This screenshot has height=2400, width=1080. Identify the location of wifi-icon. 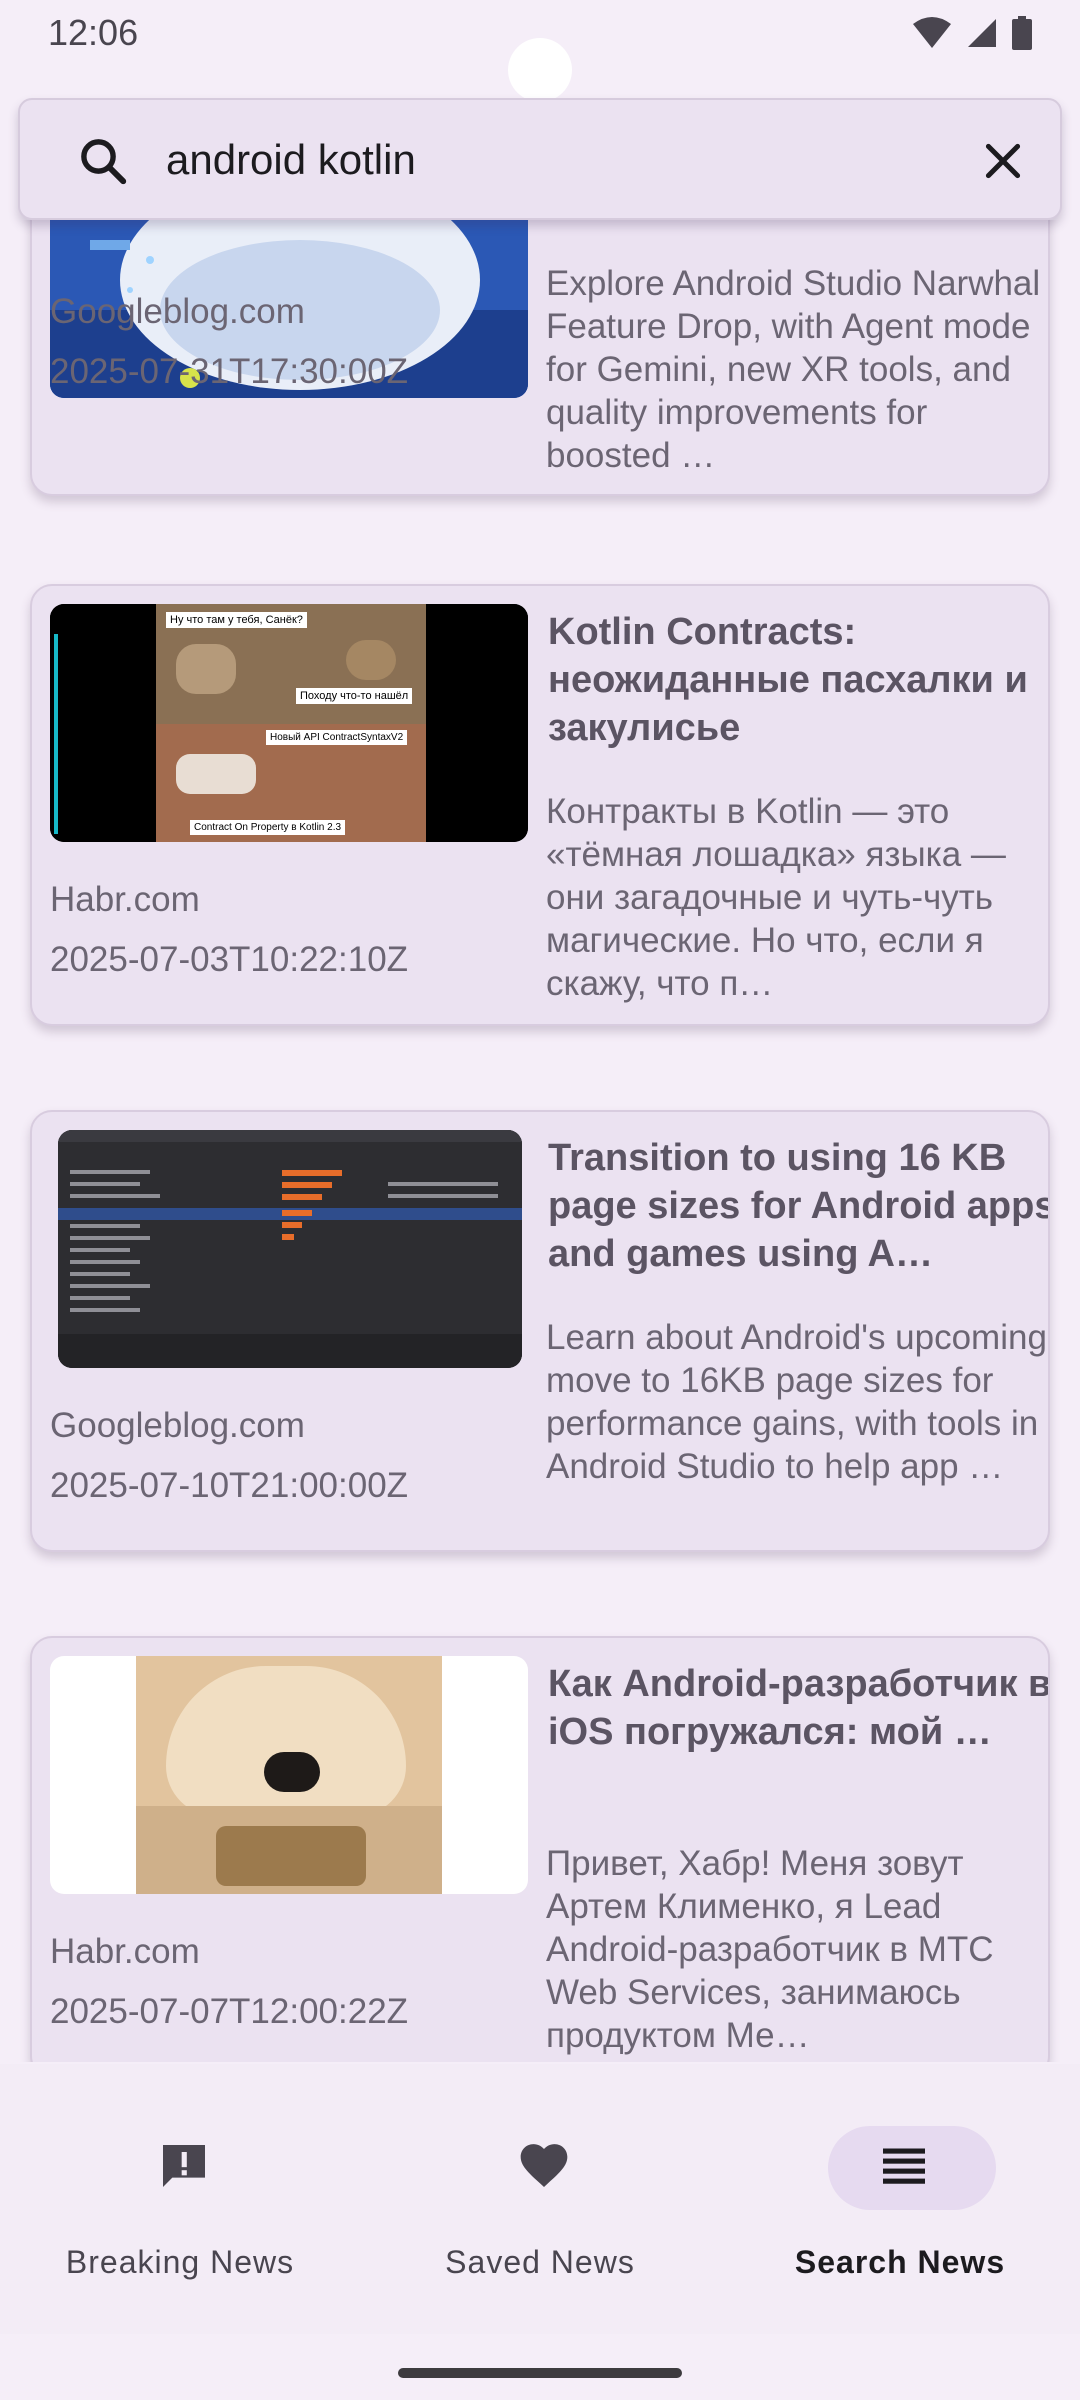
(932, 32).